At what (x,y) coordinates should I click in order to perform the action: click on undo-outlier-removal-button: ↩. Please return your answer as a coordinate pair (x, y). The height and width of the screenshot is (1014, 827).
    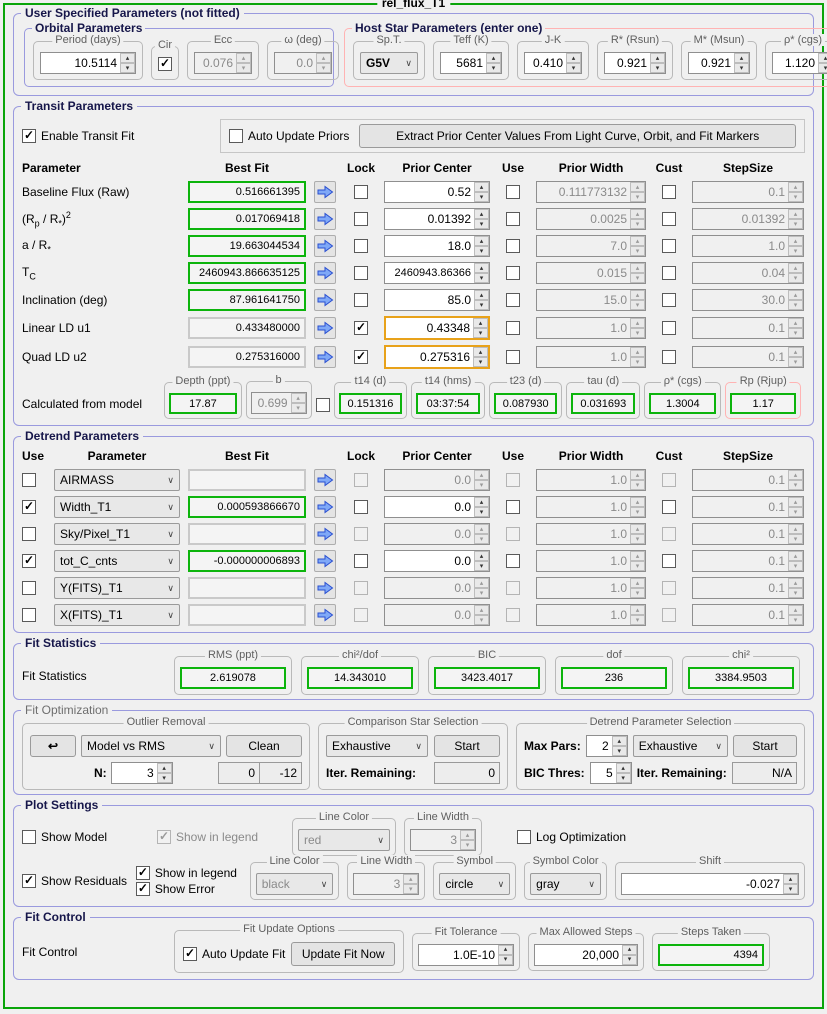
    Looking at the image, I should click on (53, 746).